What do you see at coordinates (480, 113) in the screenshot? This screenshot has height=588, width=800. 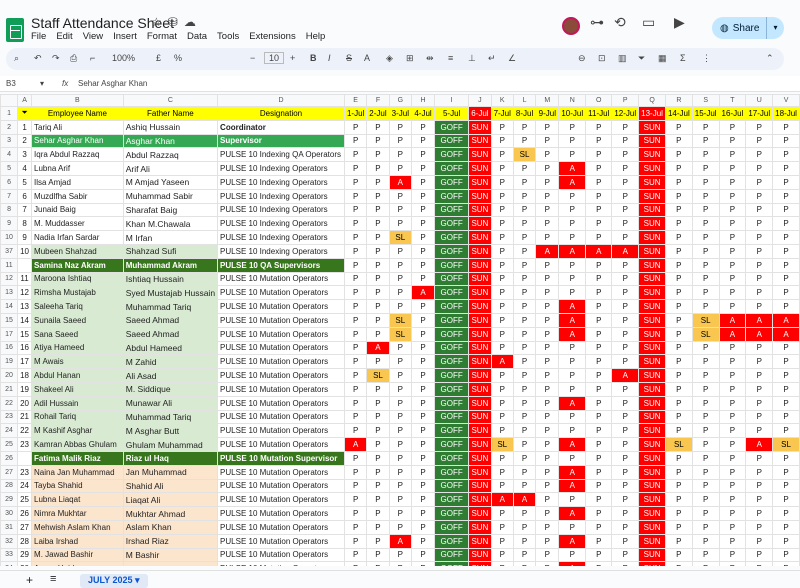 I see `header-cell: 6-Jul` at bounding box center [480, 113].